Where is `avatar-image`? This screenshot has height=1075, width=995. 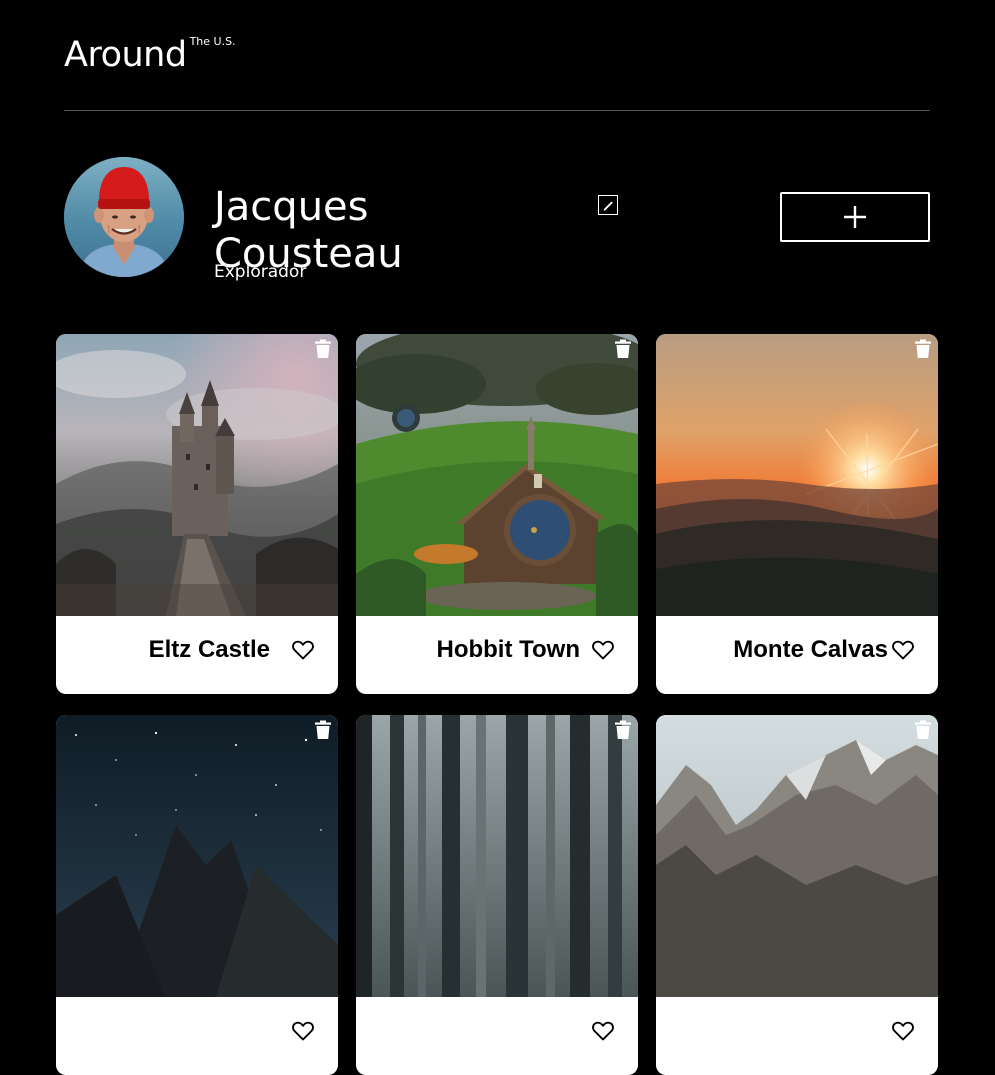 avatar-image is located at coordinates (124, 217).